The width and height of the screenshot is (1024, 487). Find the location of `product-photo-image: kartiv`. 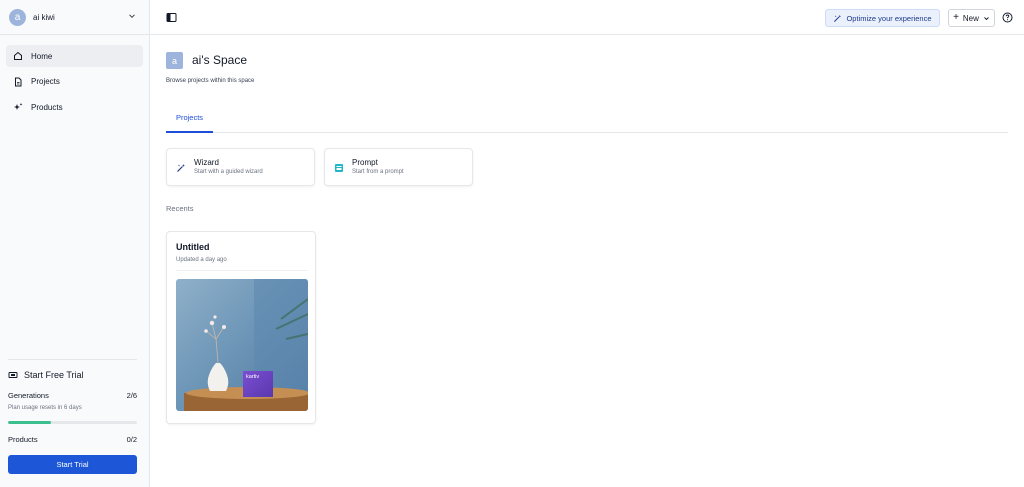

product-photo-image: kartiv is located at coordinates (242, 345).